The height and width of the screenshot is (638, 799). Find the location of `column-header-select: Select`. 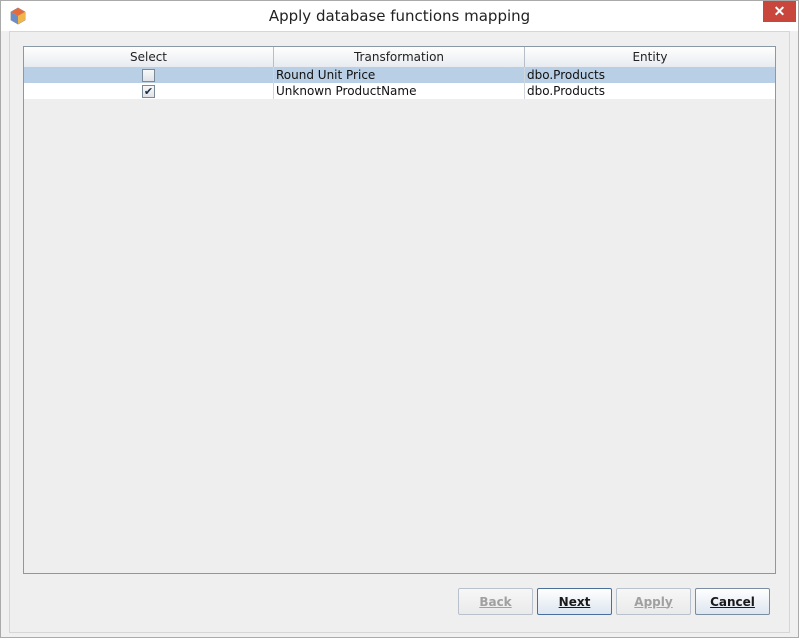

column-header-select: Select is located at coordinates (149, 57).